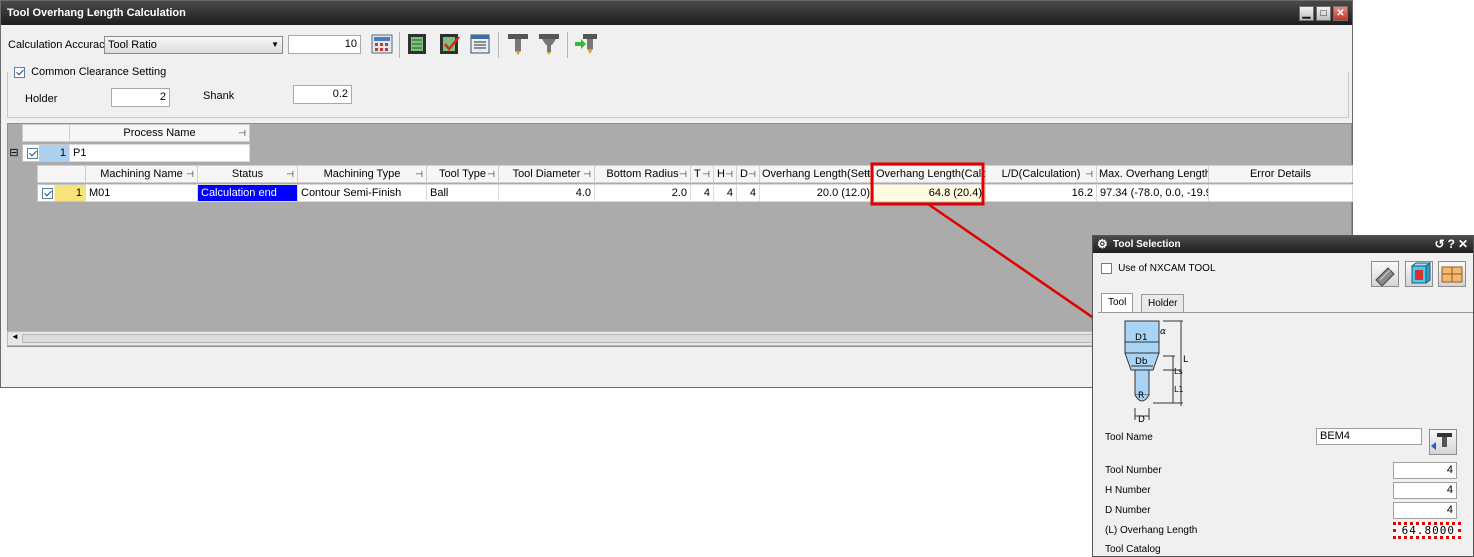  I want to click on endmill-icon, so click(1385, 274).